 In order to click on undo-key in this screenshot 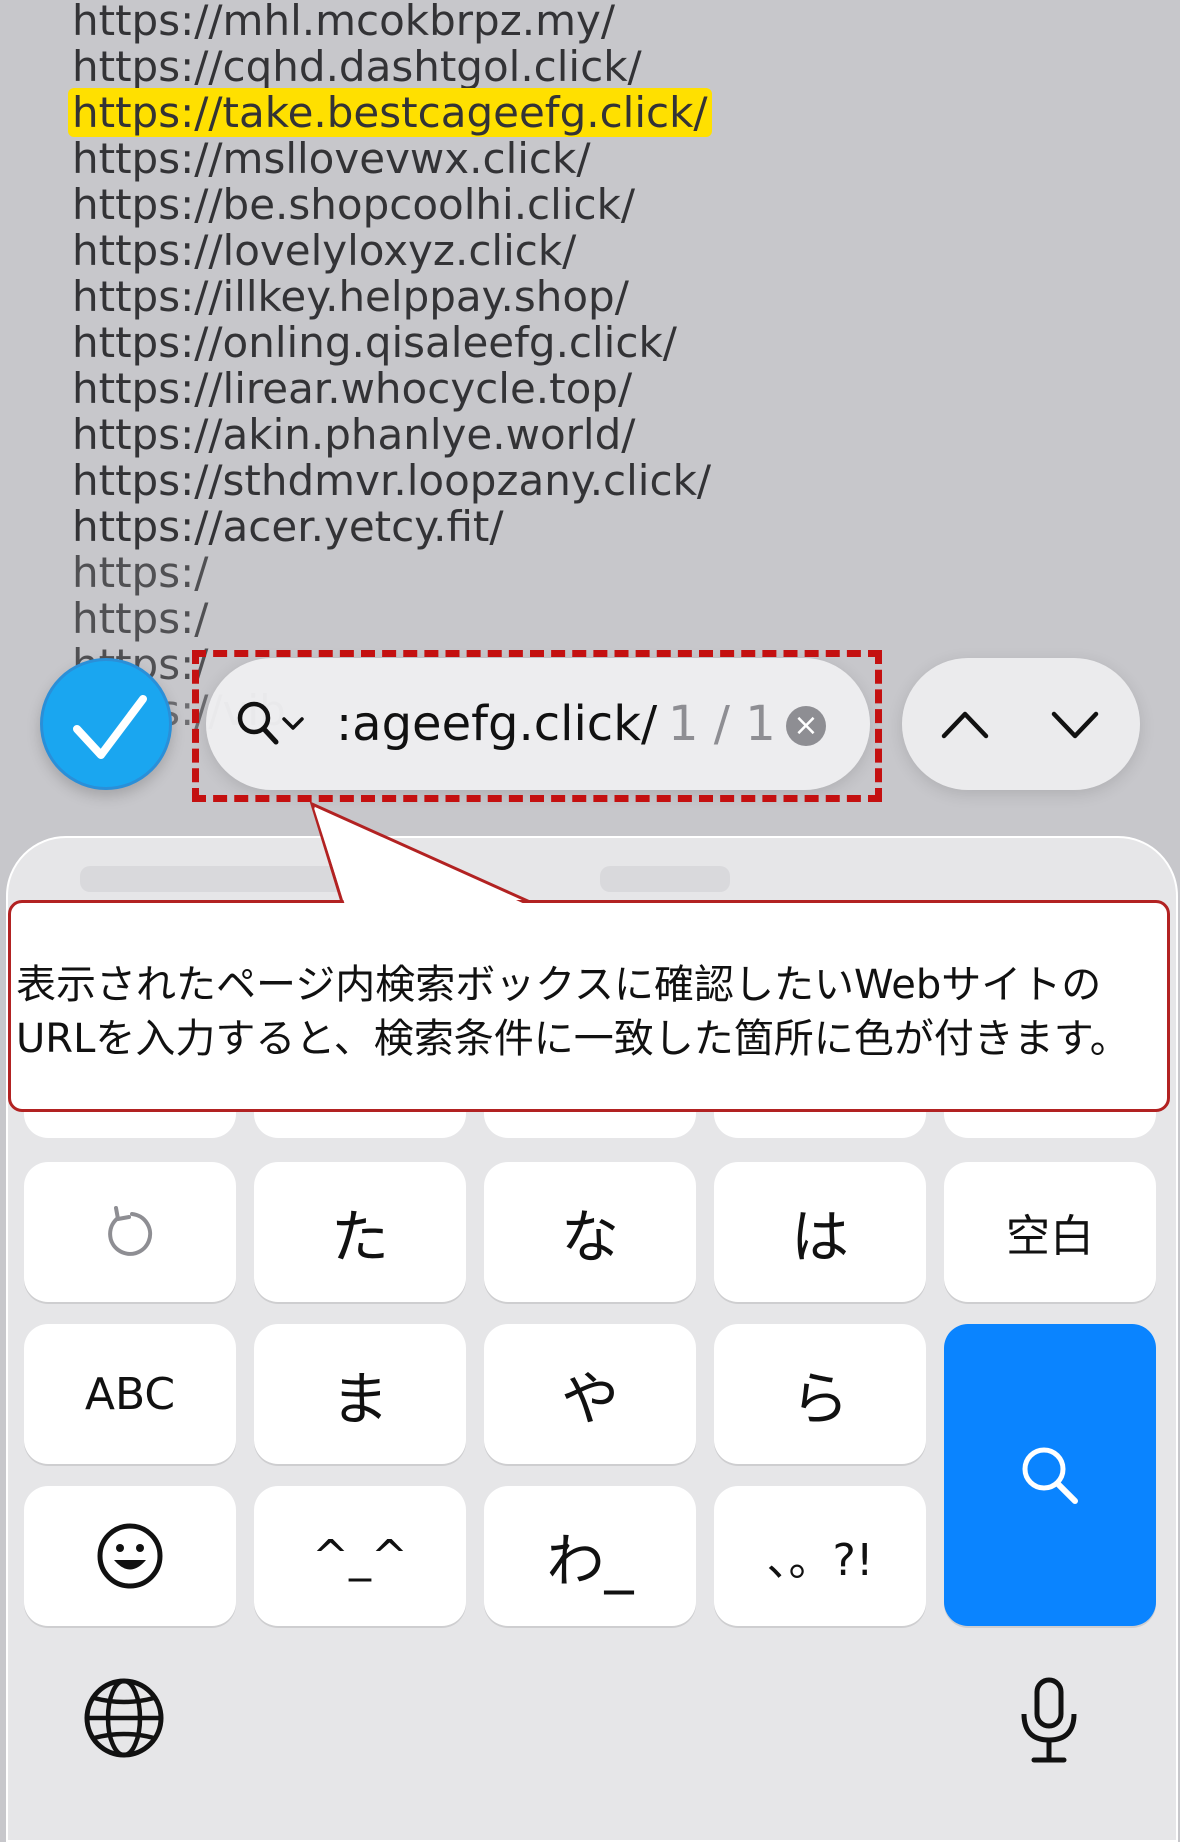, I will do `click(130, 1232)`.